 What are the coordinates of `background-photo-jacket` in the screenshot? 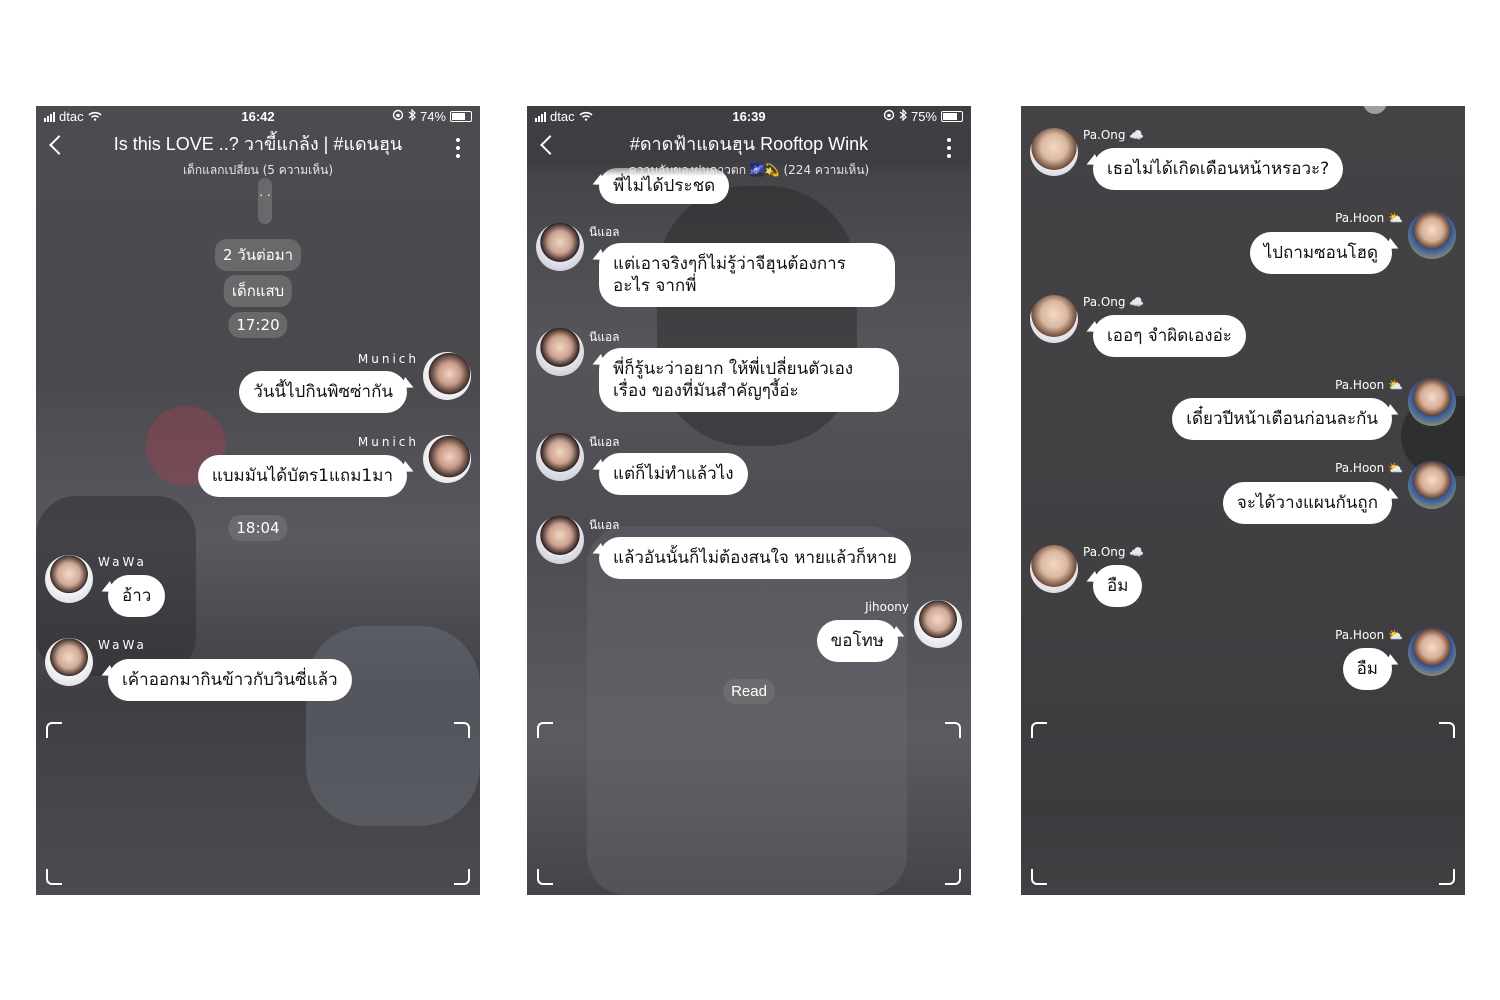 It's located at (747, 710).